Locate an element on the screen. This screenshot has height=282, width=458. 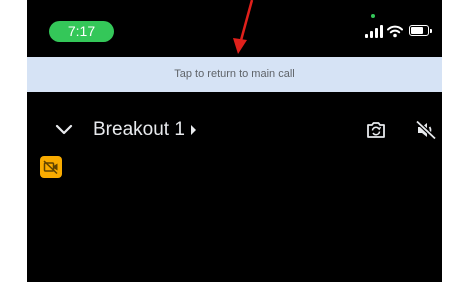
video-off-icon is located at coordinates (50, 167).